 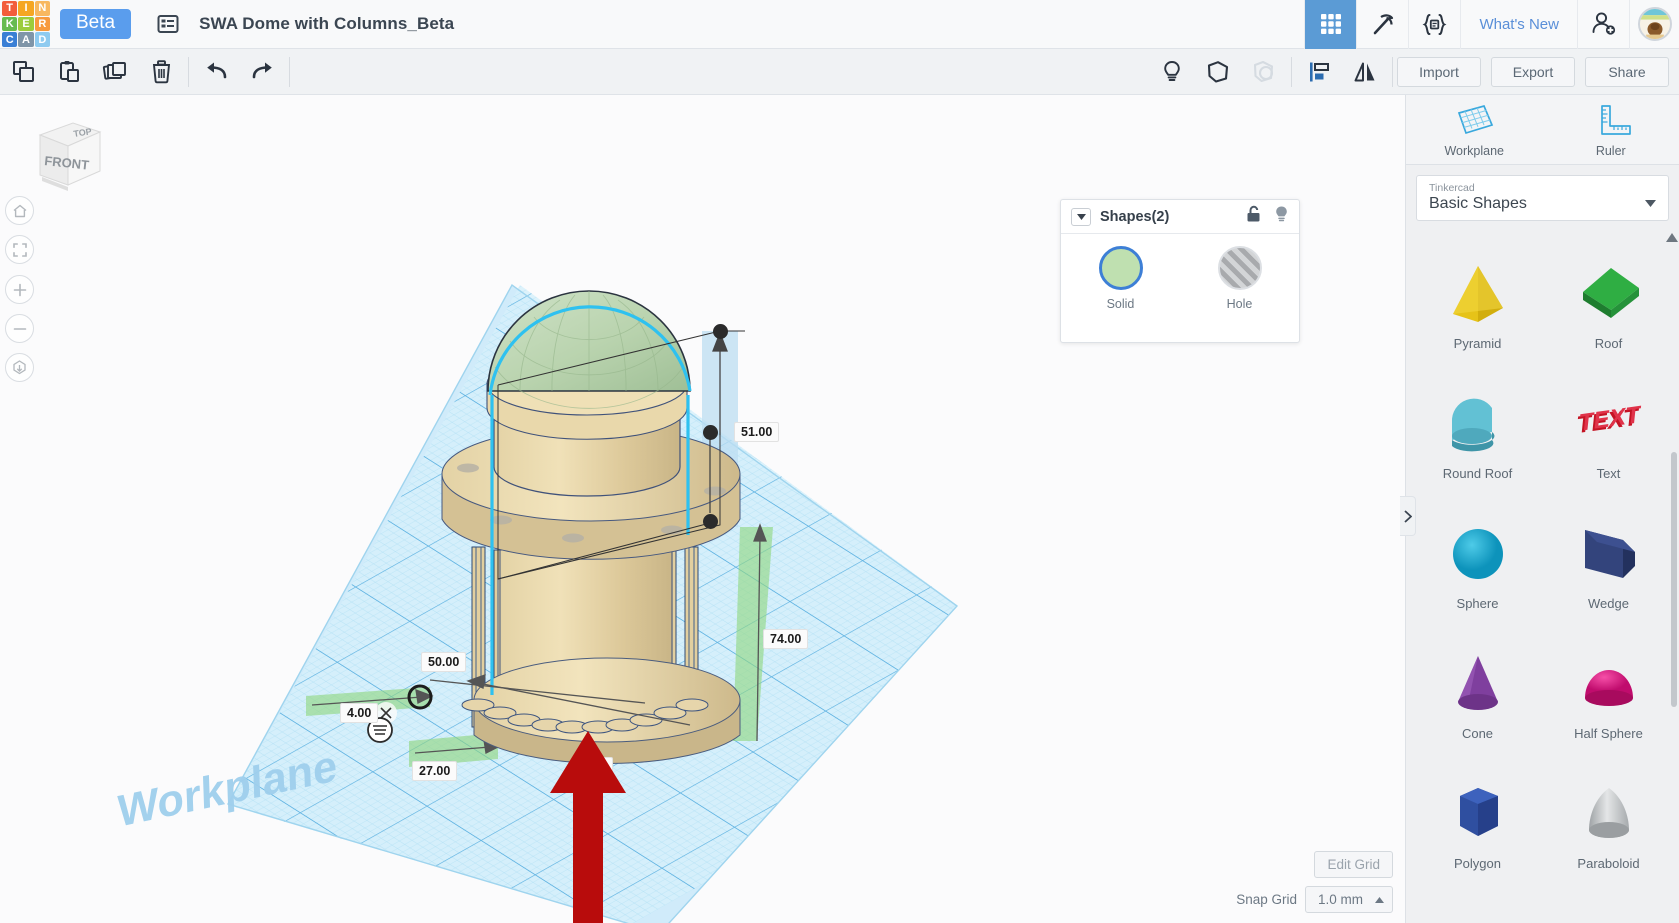 I want to click on dimension-badge-51: 51.00, so click(x=757, y=432).